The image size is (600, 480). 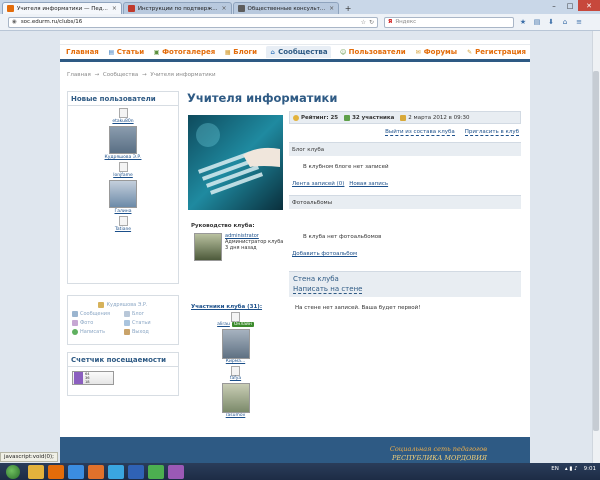 I want to click on menu-label: Блоги, so click(x=245, y=52).